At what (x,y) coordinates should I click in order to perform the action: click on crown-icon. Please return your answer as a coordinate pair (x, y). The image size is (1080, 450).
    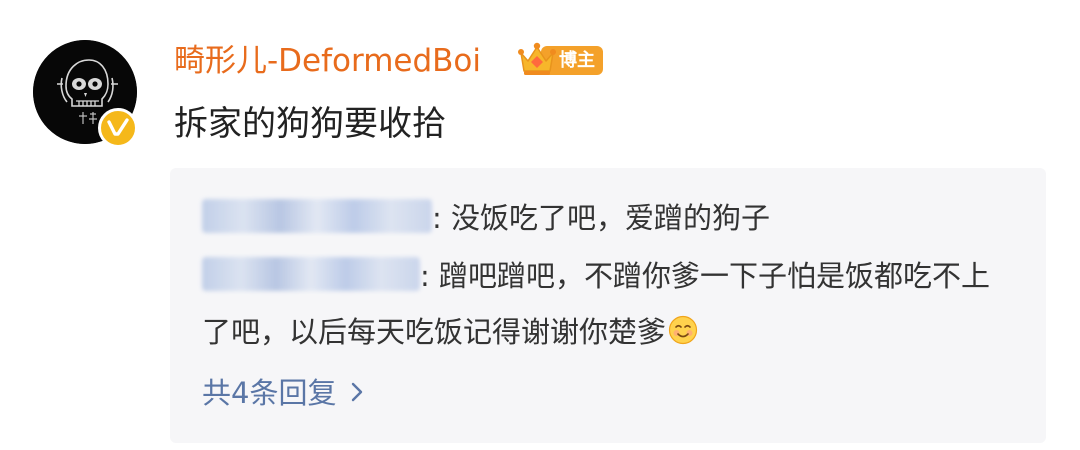
    Looking at the image, I should click on (537, 58).